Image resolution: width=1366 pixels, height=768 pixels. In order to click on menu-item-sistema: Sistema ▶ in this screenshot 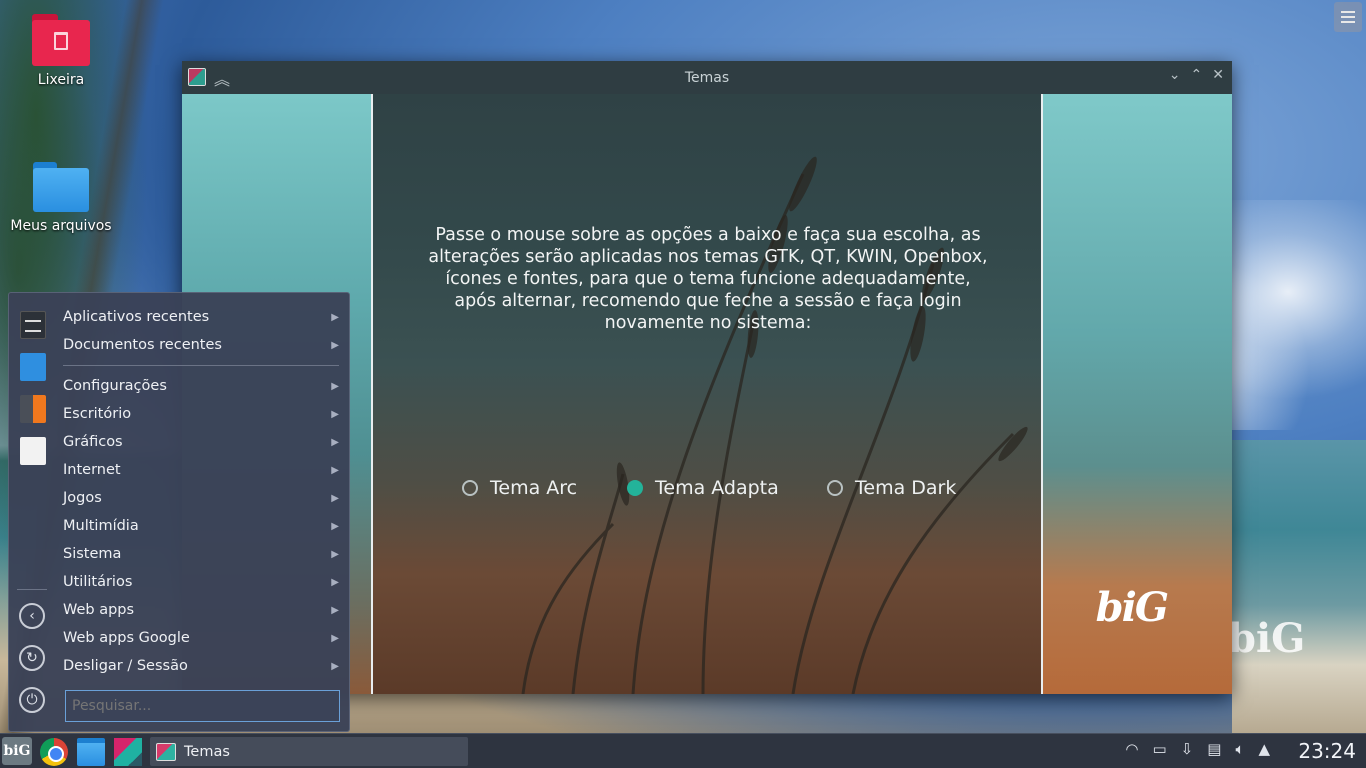, I will do `click(203, 554)`.